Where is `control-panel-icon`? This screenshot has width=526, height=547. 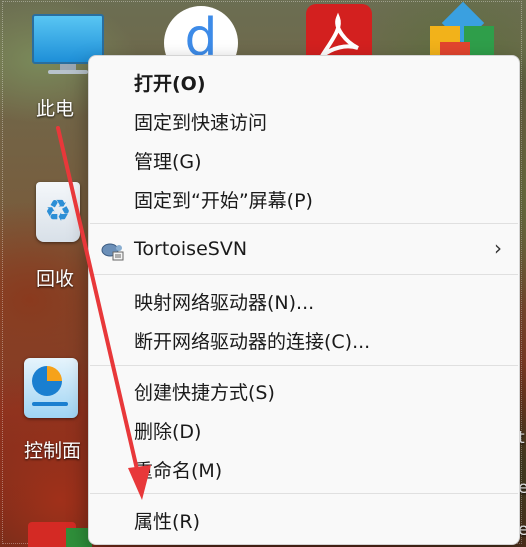 control-panel-icon is located at coordinates (51, 388).